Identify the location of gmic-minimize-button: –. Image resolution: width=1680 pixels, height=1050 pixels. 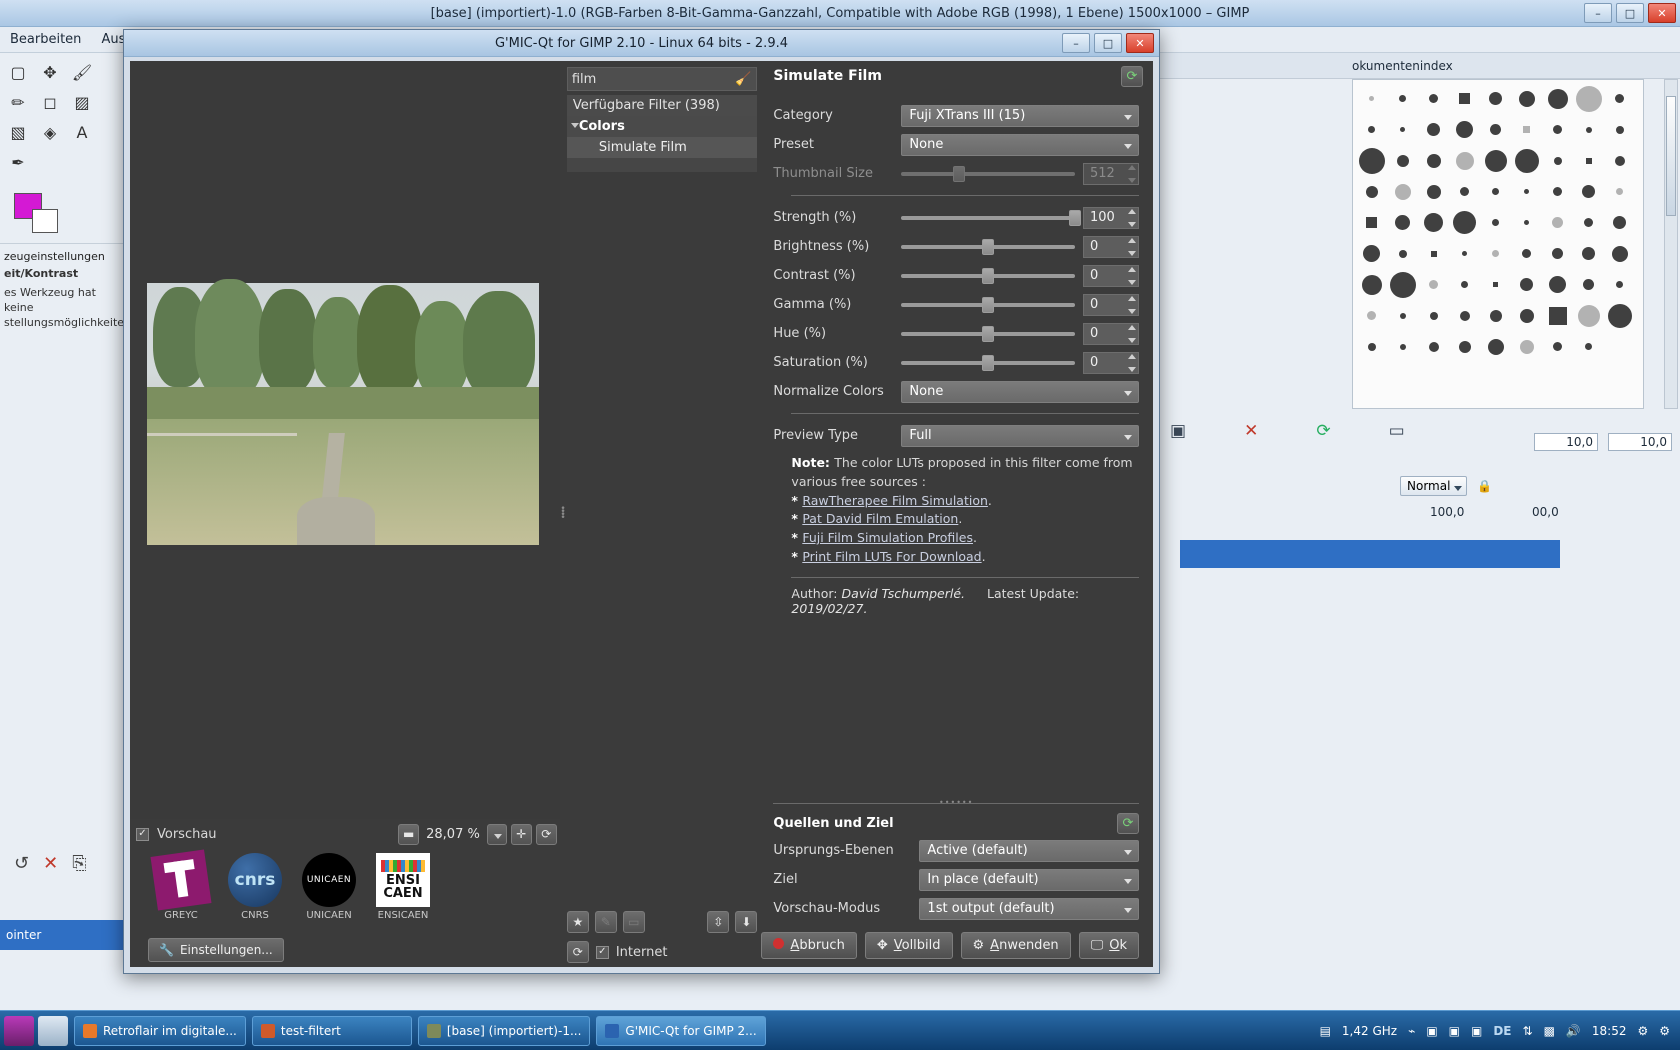
(1076, 43).